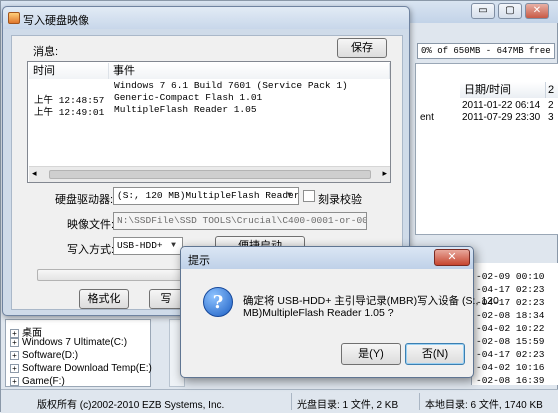 This screenshot has width=558, height=413. What do you see at coordinates (87, 368) in the screenshot?
I see `tree-item-label: Software Download Temp(E:)` at bounding box center [87, 368].